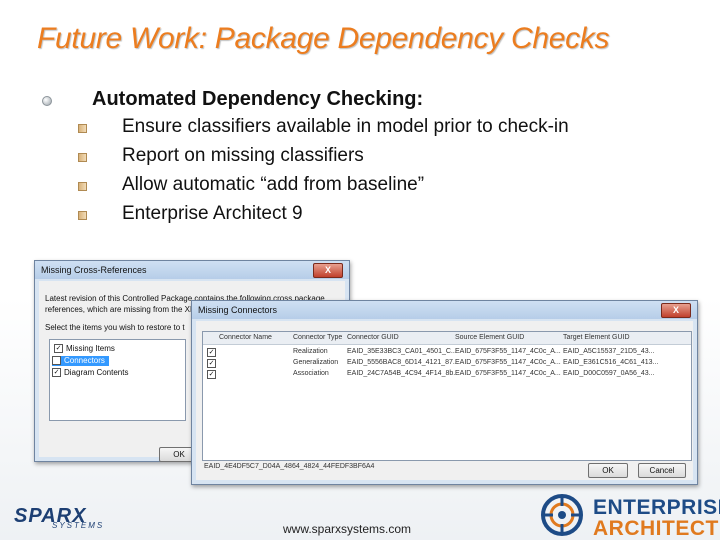 This screenshot has height=541, width=720. Describe the element at coordinates (373, 337) in the screenshot. I see `column-header: Connector GUID` at that location.